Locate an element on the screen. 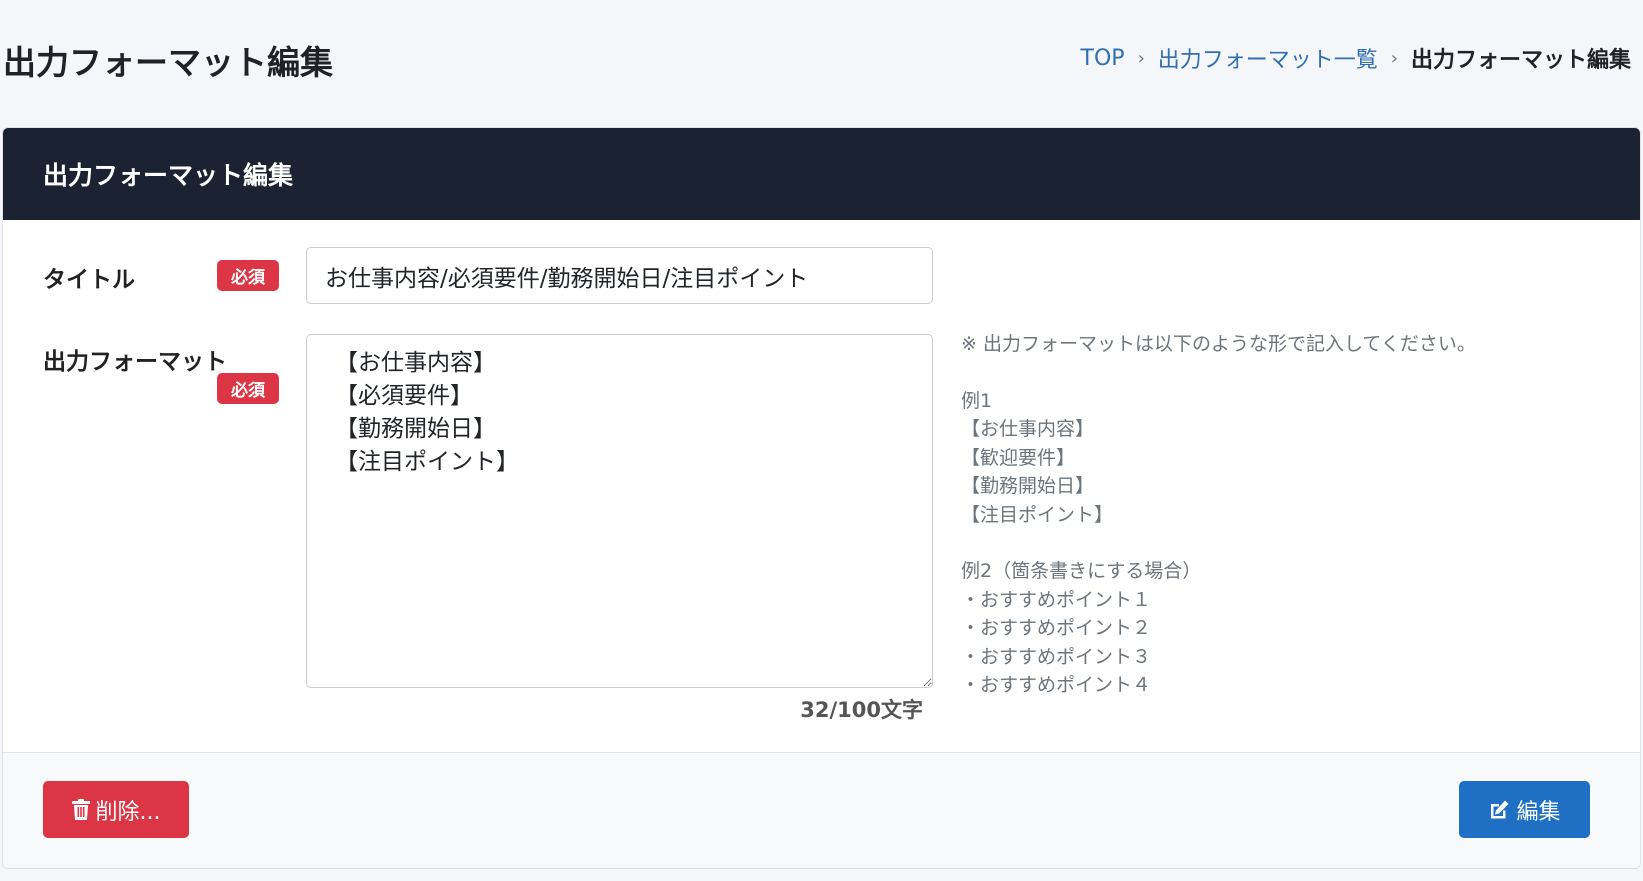 This screenshot has width=1643, height=881. card-footer: 削除... 編集 is located at coordinates (821, 810).